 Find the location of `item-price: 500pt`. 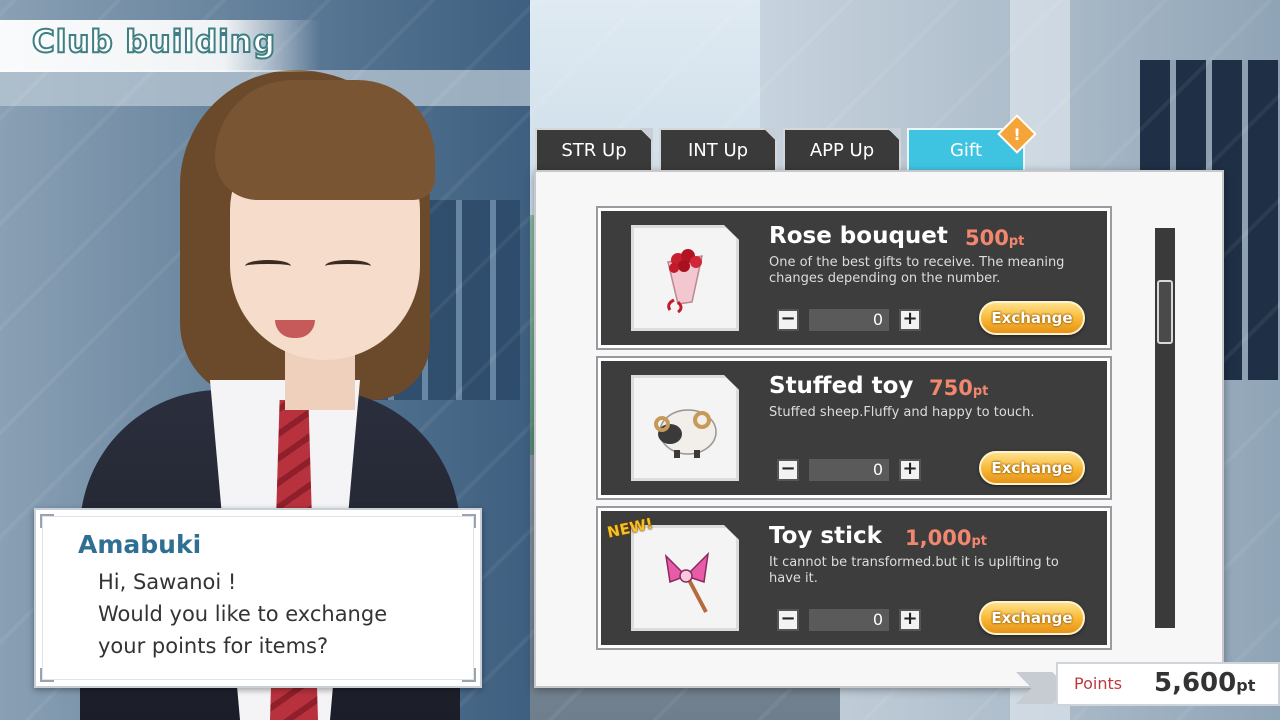

item-price: 500pt is located at coordinates (994, 238).